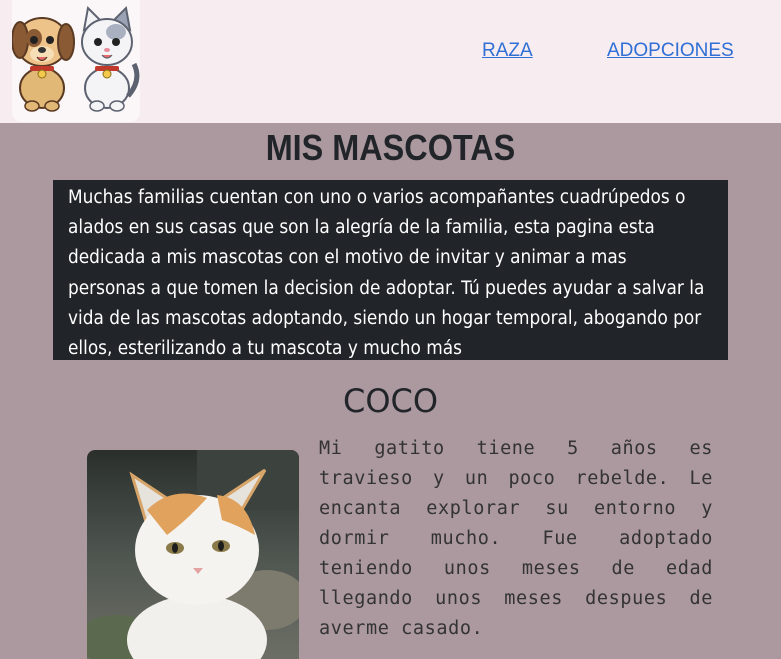 The height and width of the screenshot is (659, 781). Describe the element at coordinates (390, 147) in the screenshot. I see `page-title: MIS MASCOTAS` at that location.